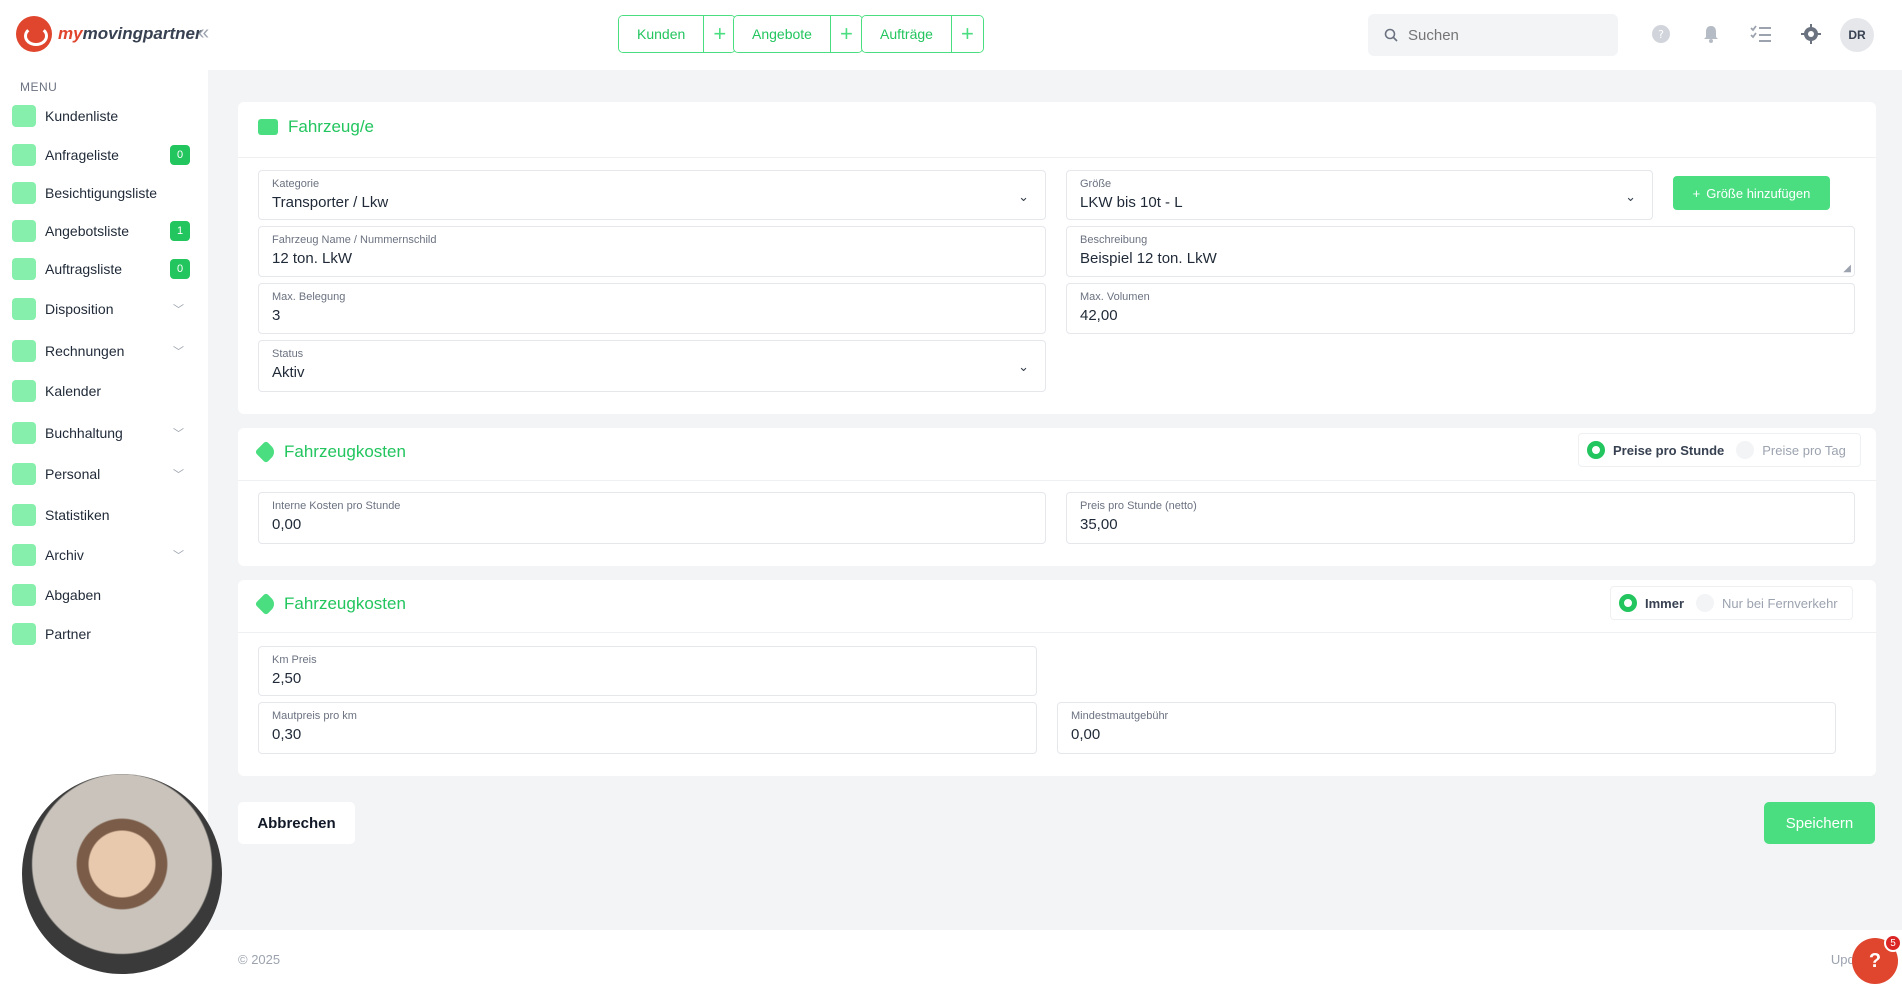 This screenshot has height=990, width=1902. What do you see at coordinates (330, 604) in the screenshot?
I see `costs-km-title: Fahrzeugkosten` at bounding box center [330, 604].